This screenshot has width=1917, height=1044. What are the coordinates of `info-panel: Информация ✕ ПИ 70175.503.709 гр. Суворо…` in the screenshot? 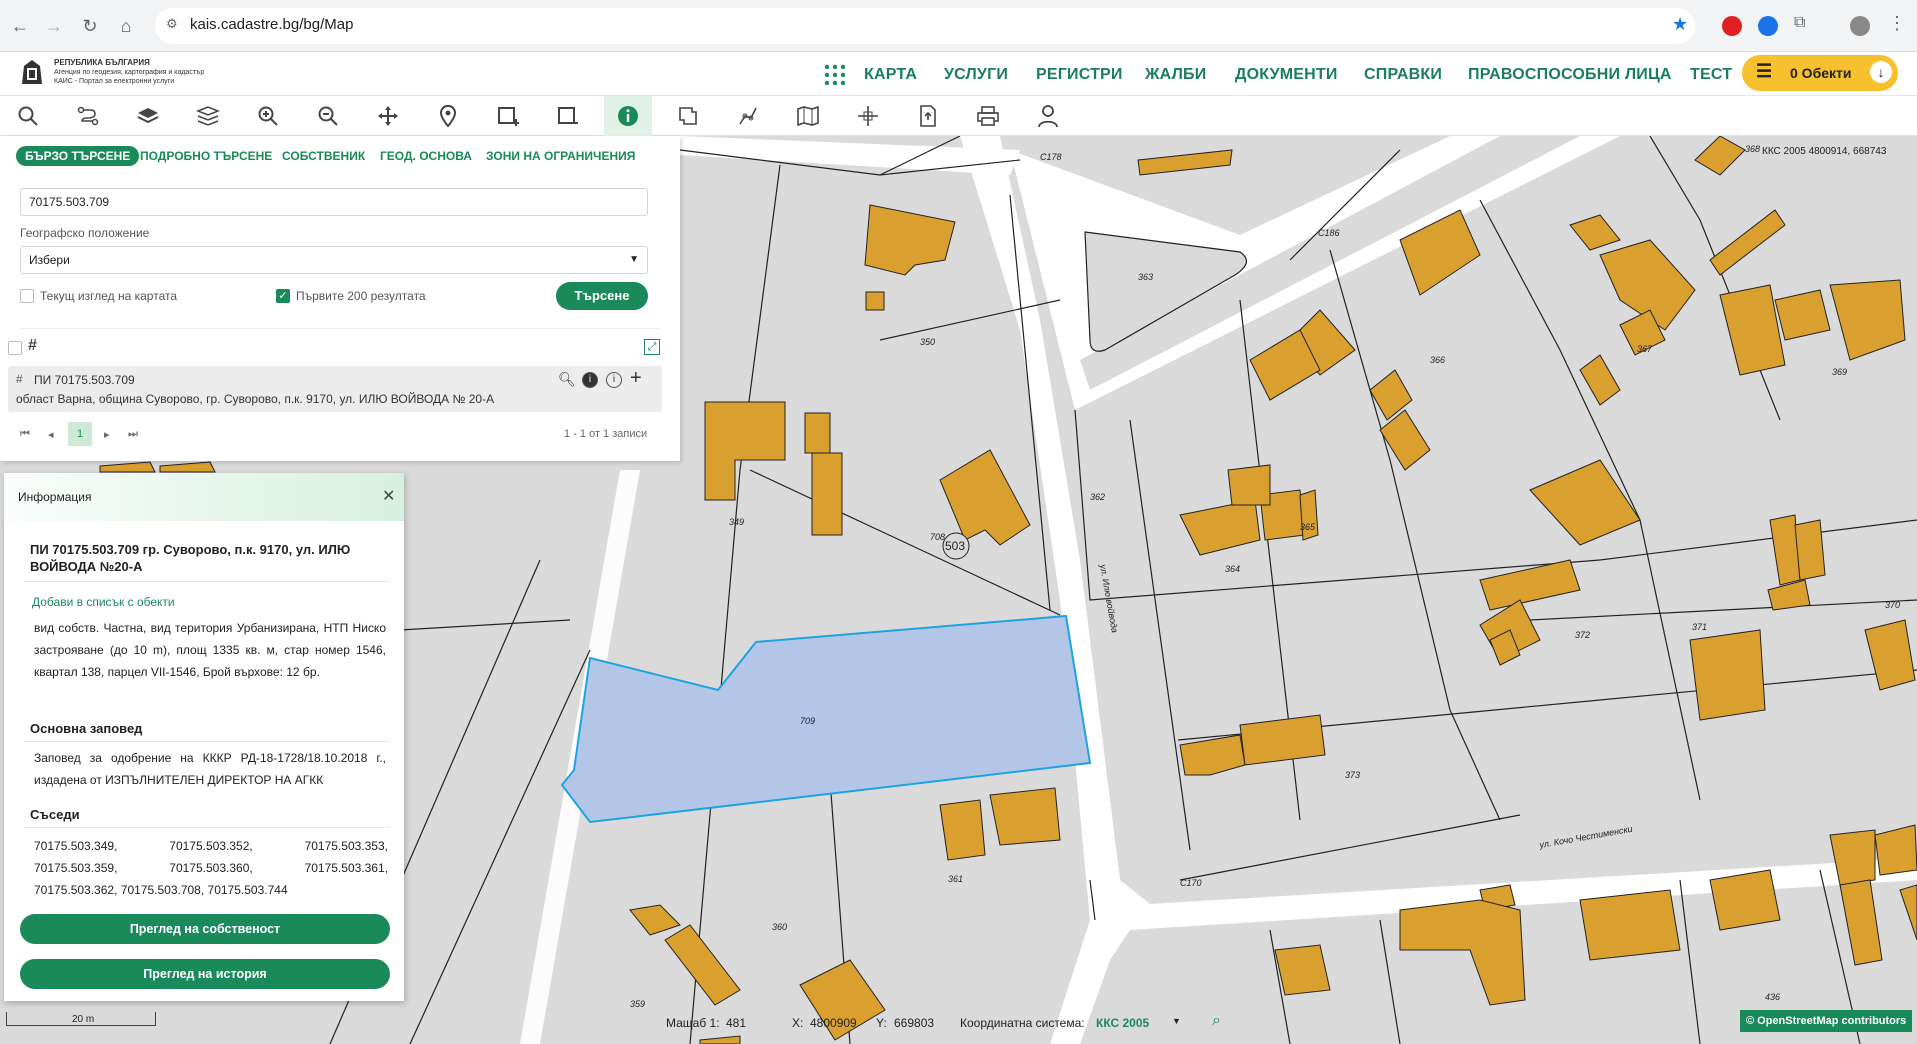 It's located at (204, 737).